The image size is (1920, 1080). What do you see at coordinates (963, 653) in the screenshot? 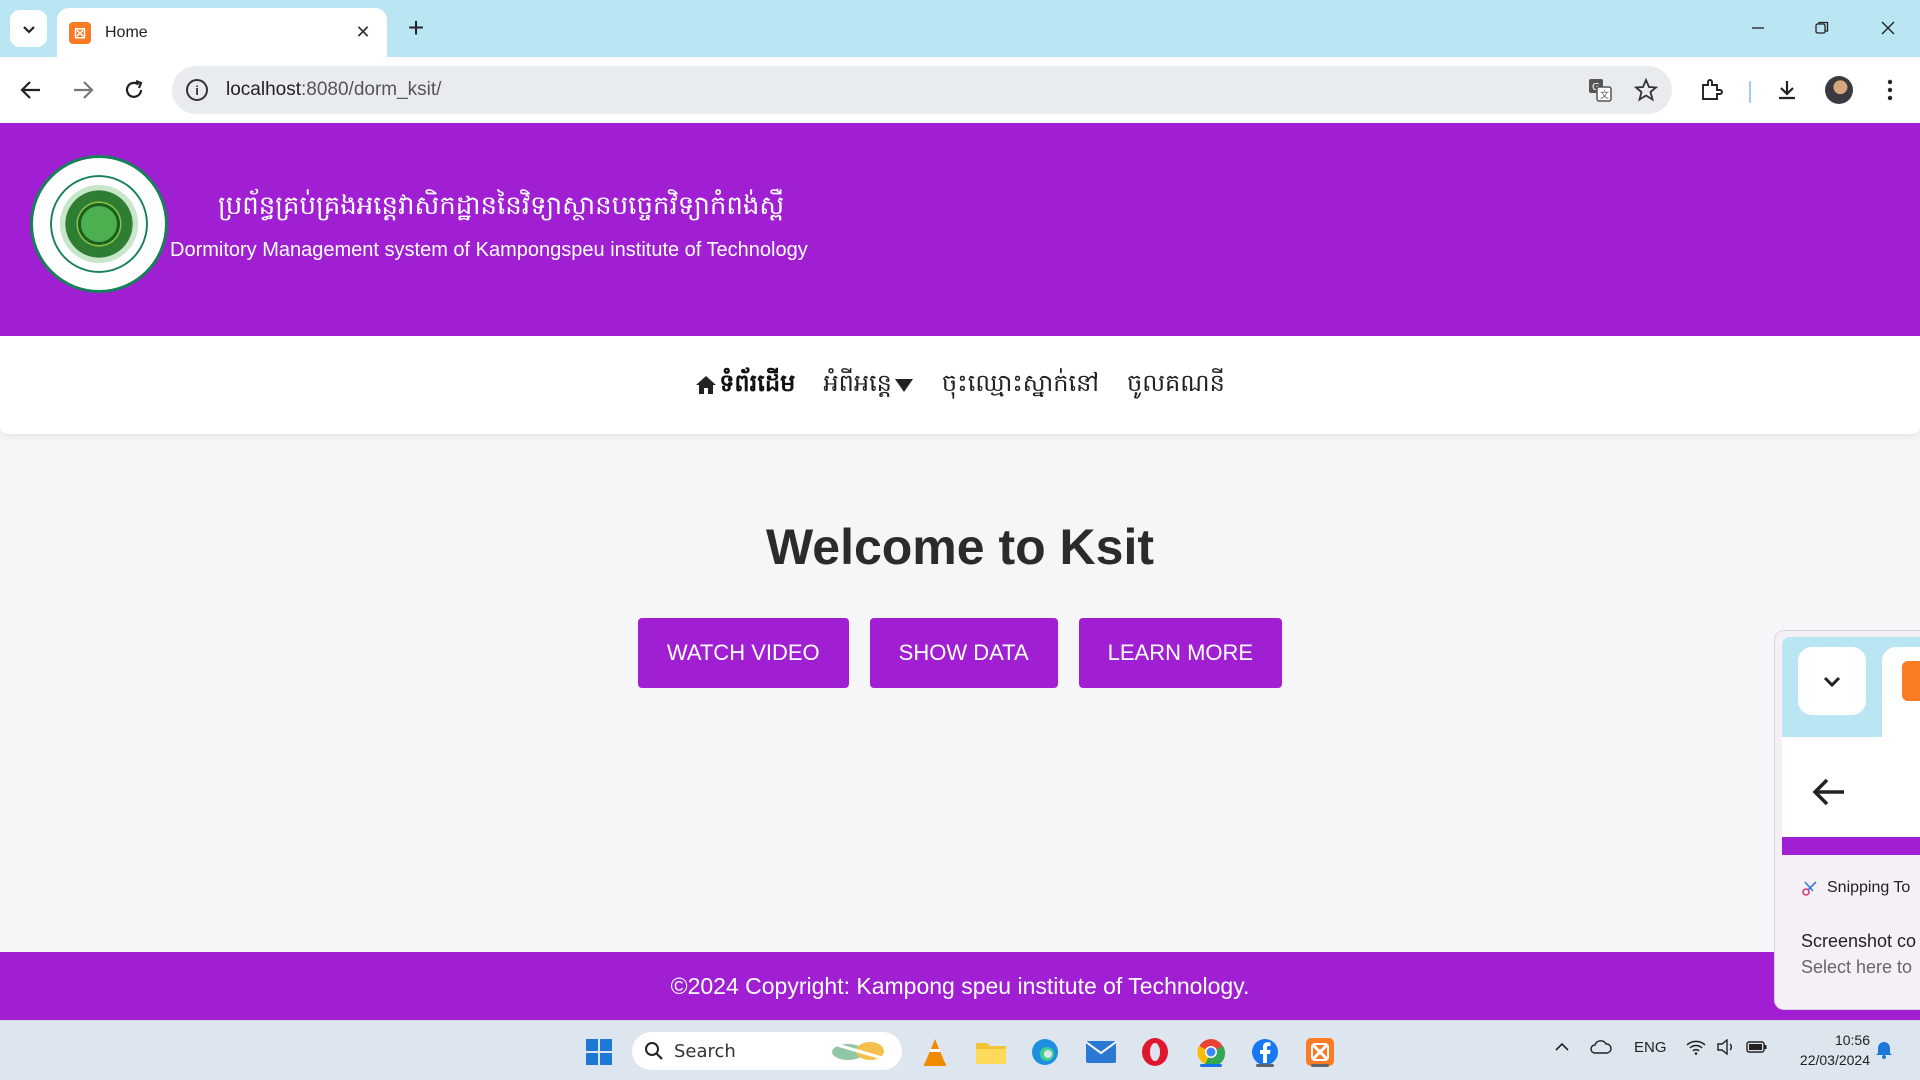
I see `show-data-button: SHOW DATA` at bounding box center [963, 653].